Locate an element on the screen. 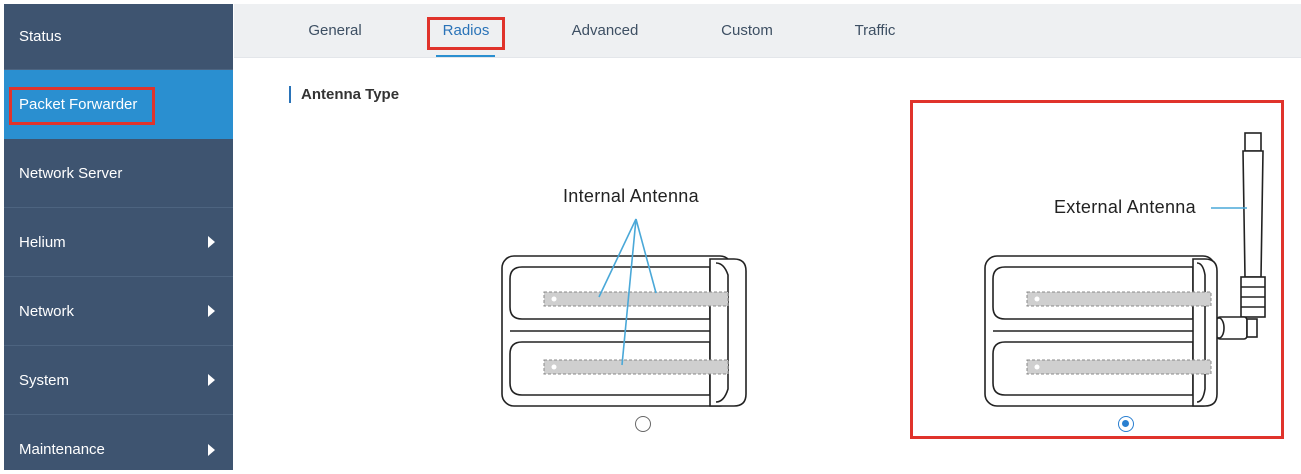 This screenshot has width=1301, height=474. external-antenna-radio is located at coordinates (1126, 424).